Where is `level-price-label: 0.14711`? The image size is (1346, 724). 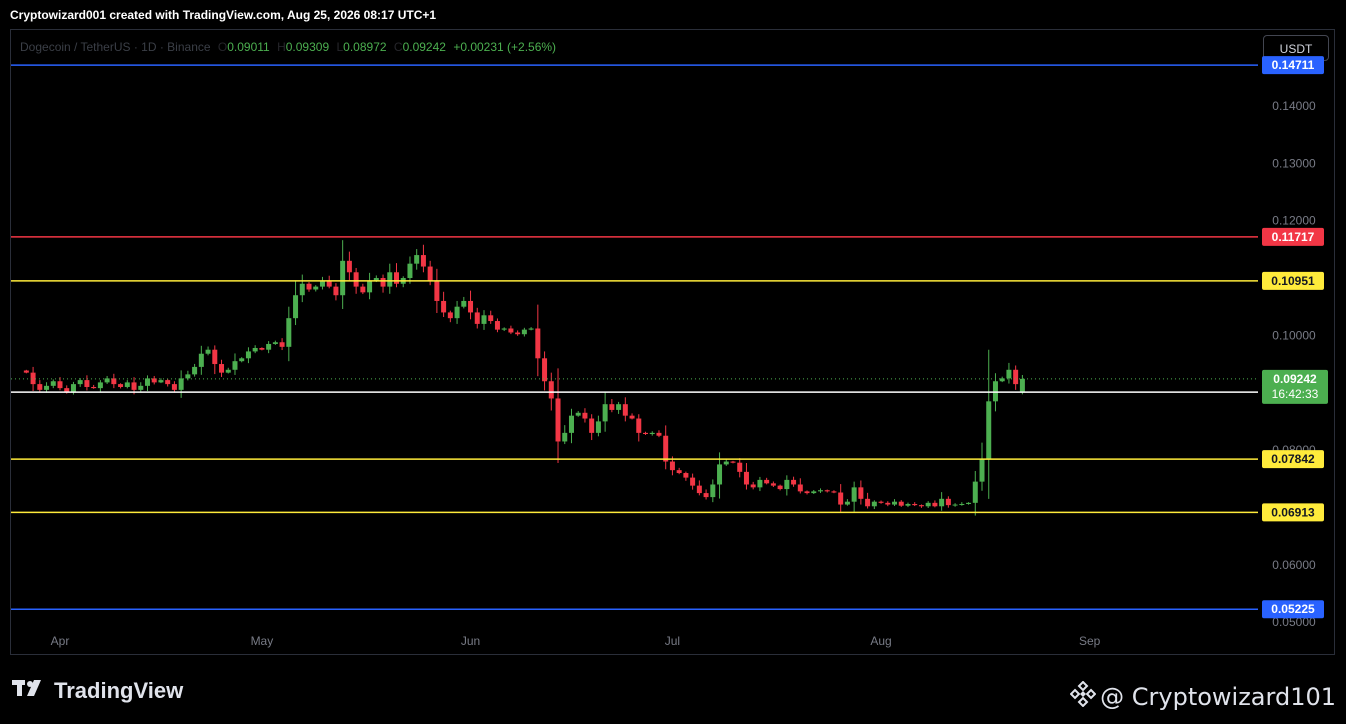
level-price-label: 0.14711 is located at coordinates (1293, 65).